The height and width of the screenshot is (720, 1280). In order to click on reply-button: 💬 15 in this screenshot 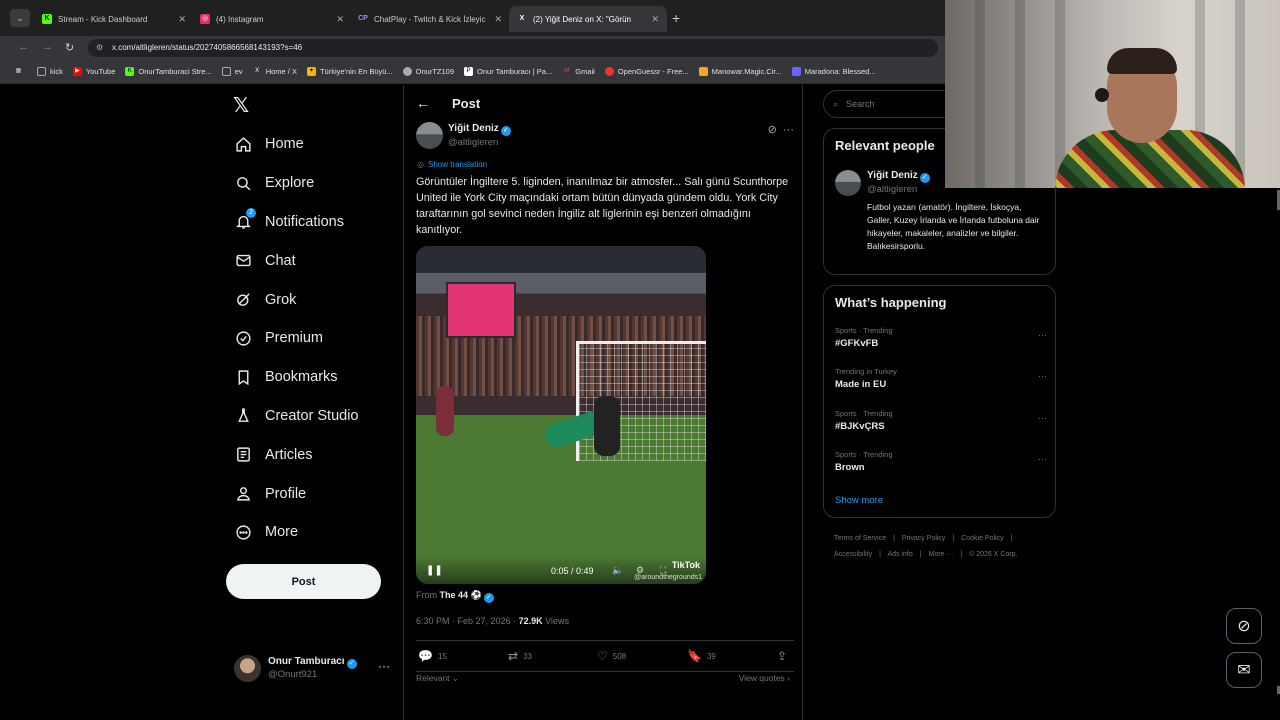, I will do `click(432, 656)`.